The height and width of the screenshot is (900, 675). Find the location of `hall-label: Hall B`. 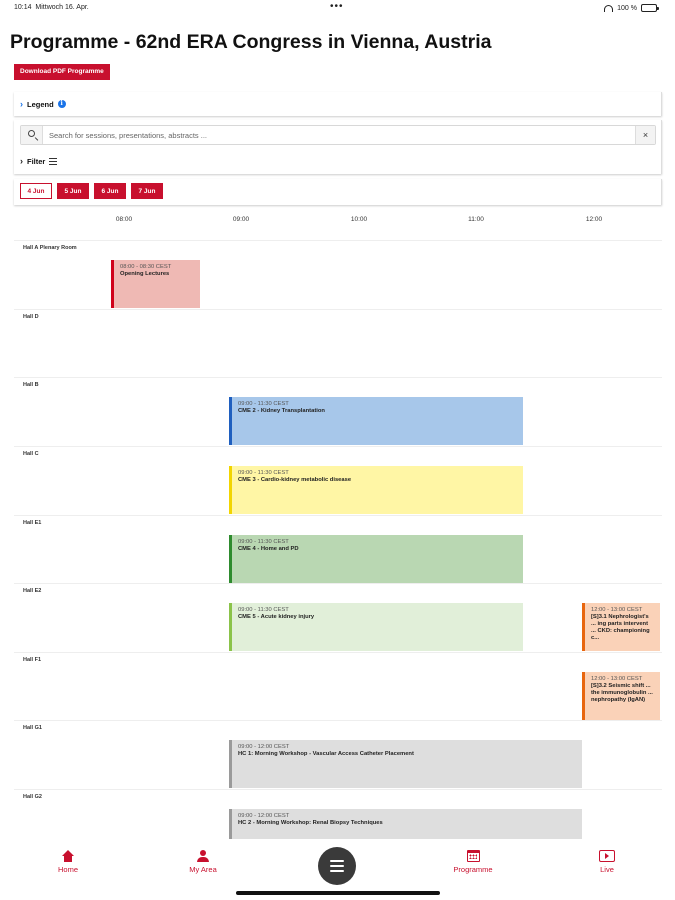

hall-label: Hall B is located at coordinates (31, 385).